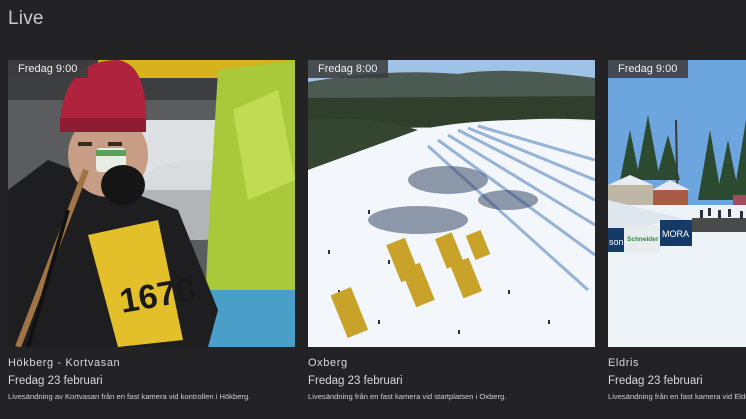 The width and height of the screenshot is (746, 419). Describe the element at coordinates (616, 242) in the screenshot. I see `banner-text: son` at that location.